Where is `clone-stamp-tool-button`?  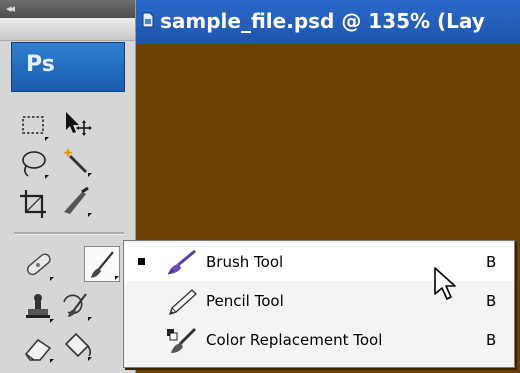 clone-stamp-tool-button is located at coordinates (38, 308).